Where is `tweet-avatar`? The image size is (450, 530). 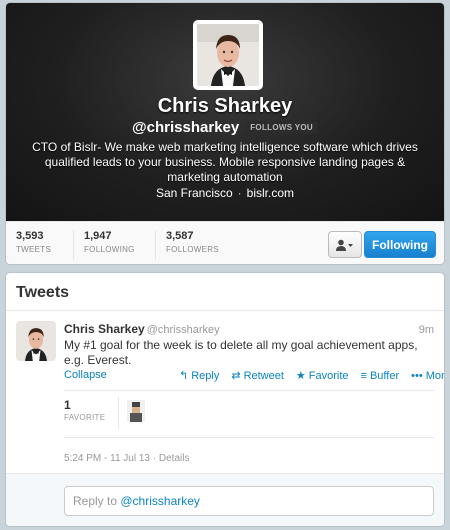
tweet-avatar is located at coordinates (36, 341).